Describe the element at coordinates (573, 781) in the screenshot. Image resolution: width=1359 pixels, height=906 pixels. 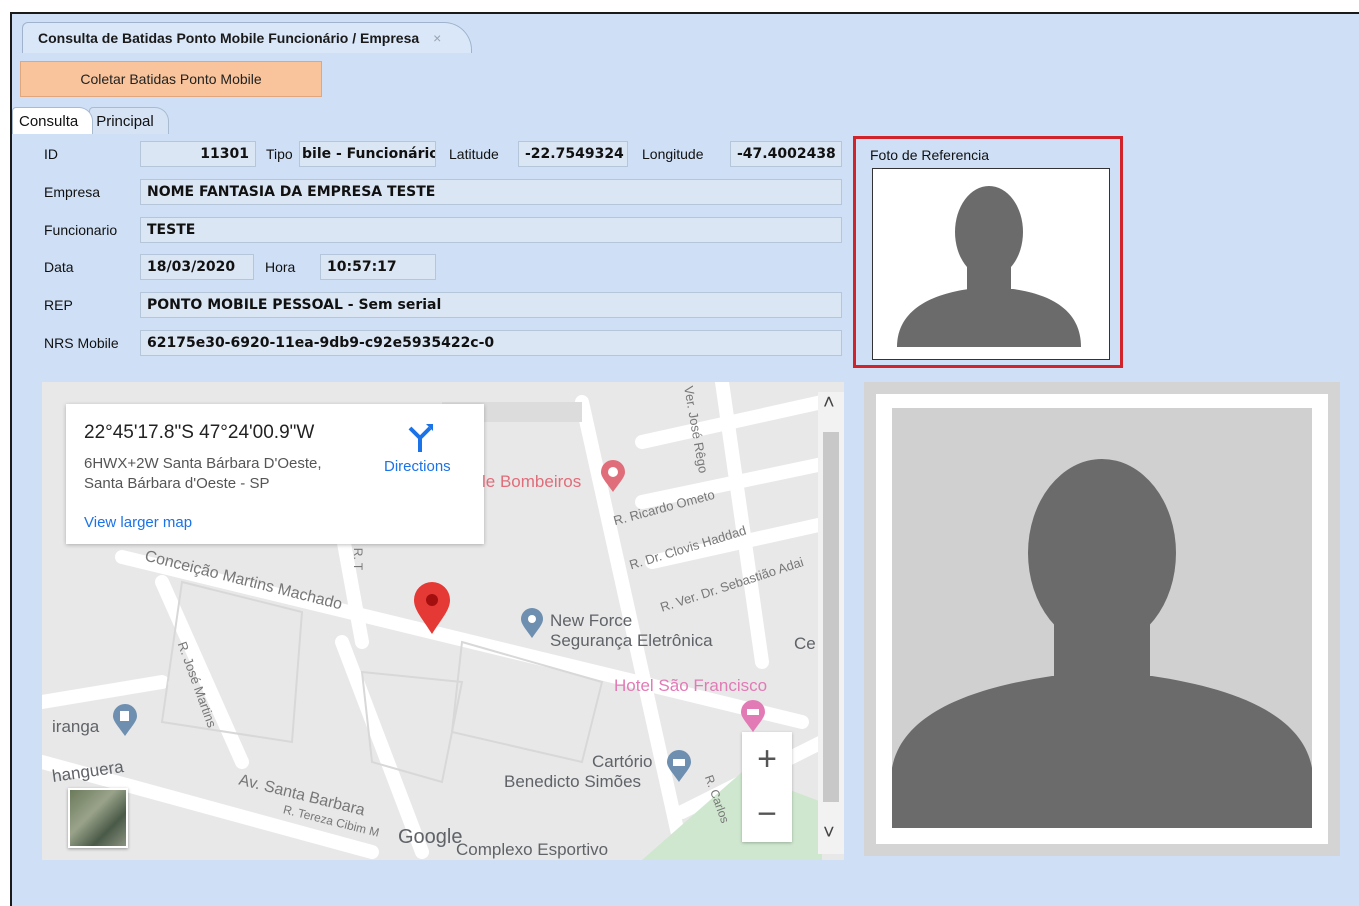
I see `place-cartorio-2: Benedicto Simões` at that location.